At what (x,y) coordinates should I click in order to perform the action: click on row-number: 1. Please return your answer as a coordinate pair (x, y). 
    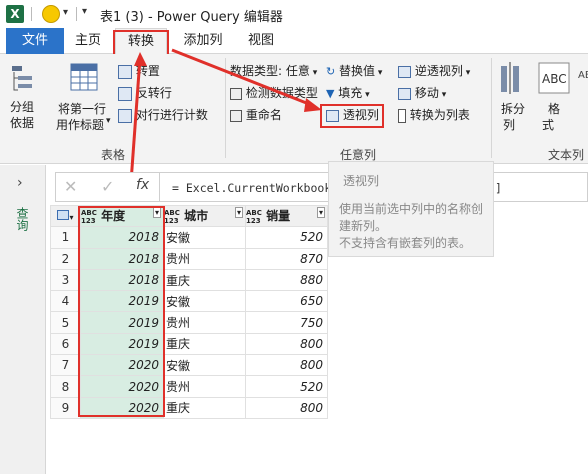
    Looking at the image, I should click on (65, 237).